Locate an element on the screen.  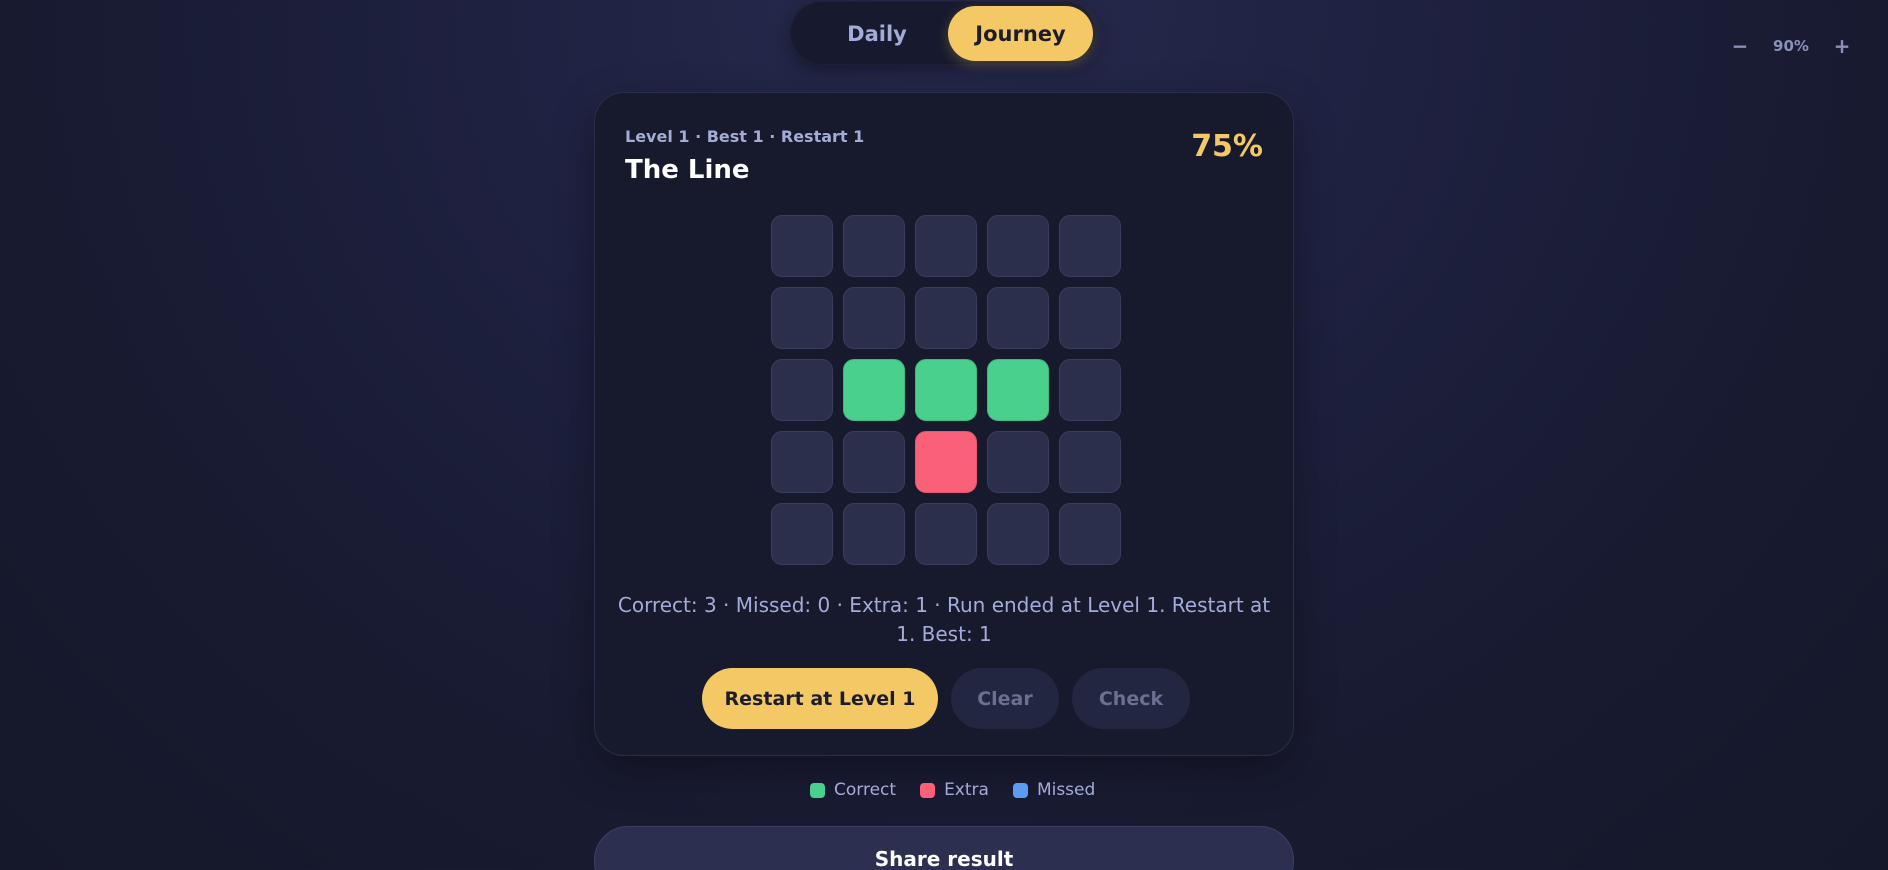
puzzle-grid is located at coordinates (948, 392).